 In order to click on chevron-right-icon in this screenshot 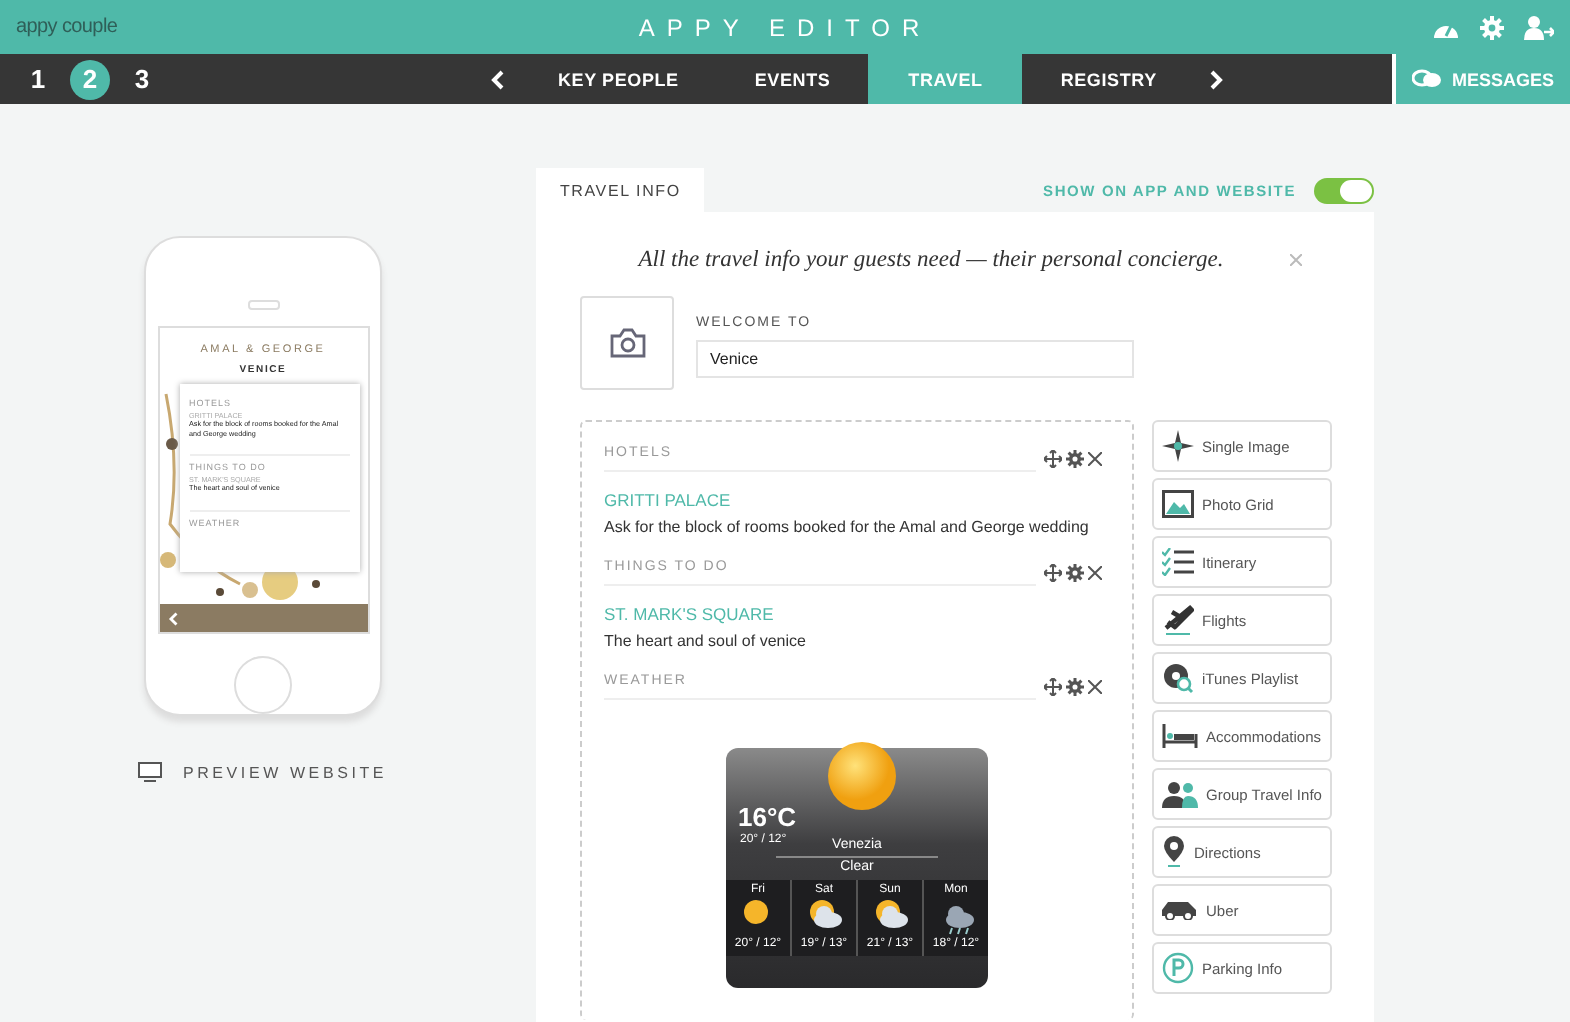, I will do `click(1217, 79)`.